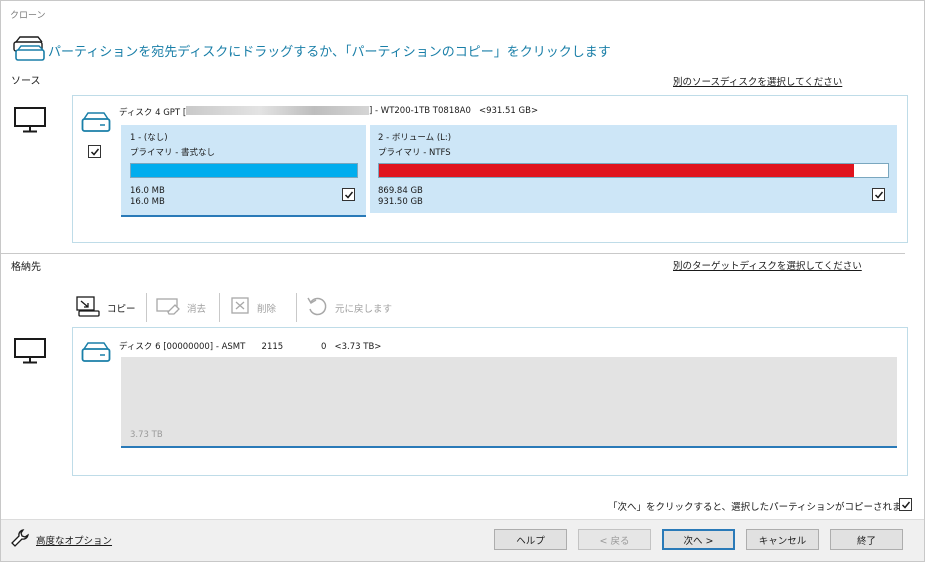  Describe the element at coordinates (318, 307) in the screenshot. I see `undo-icon` at that location.